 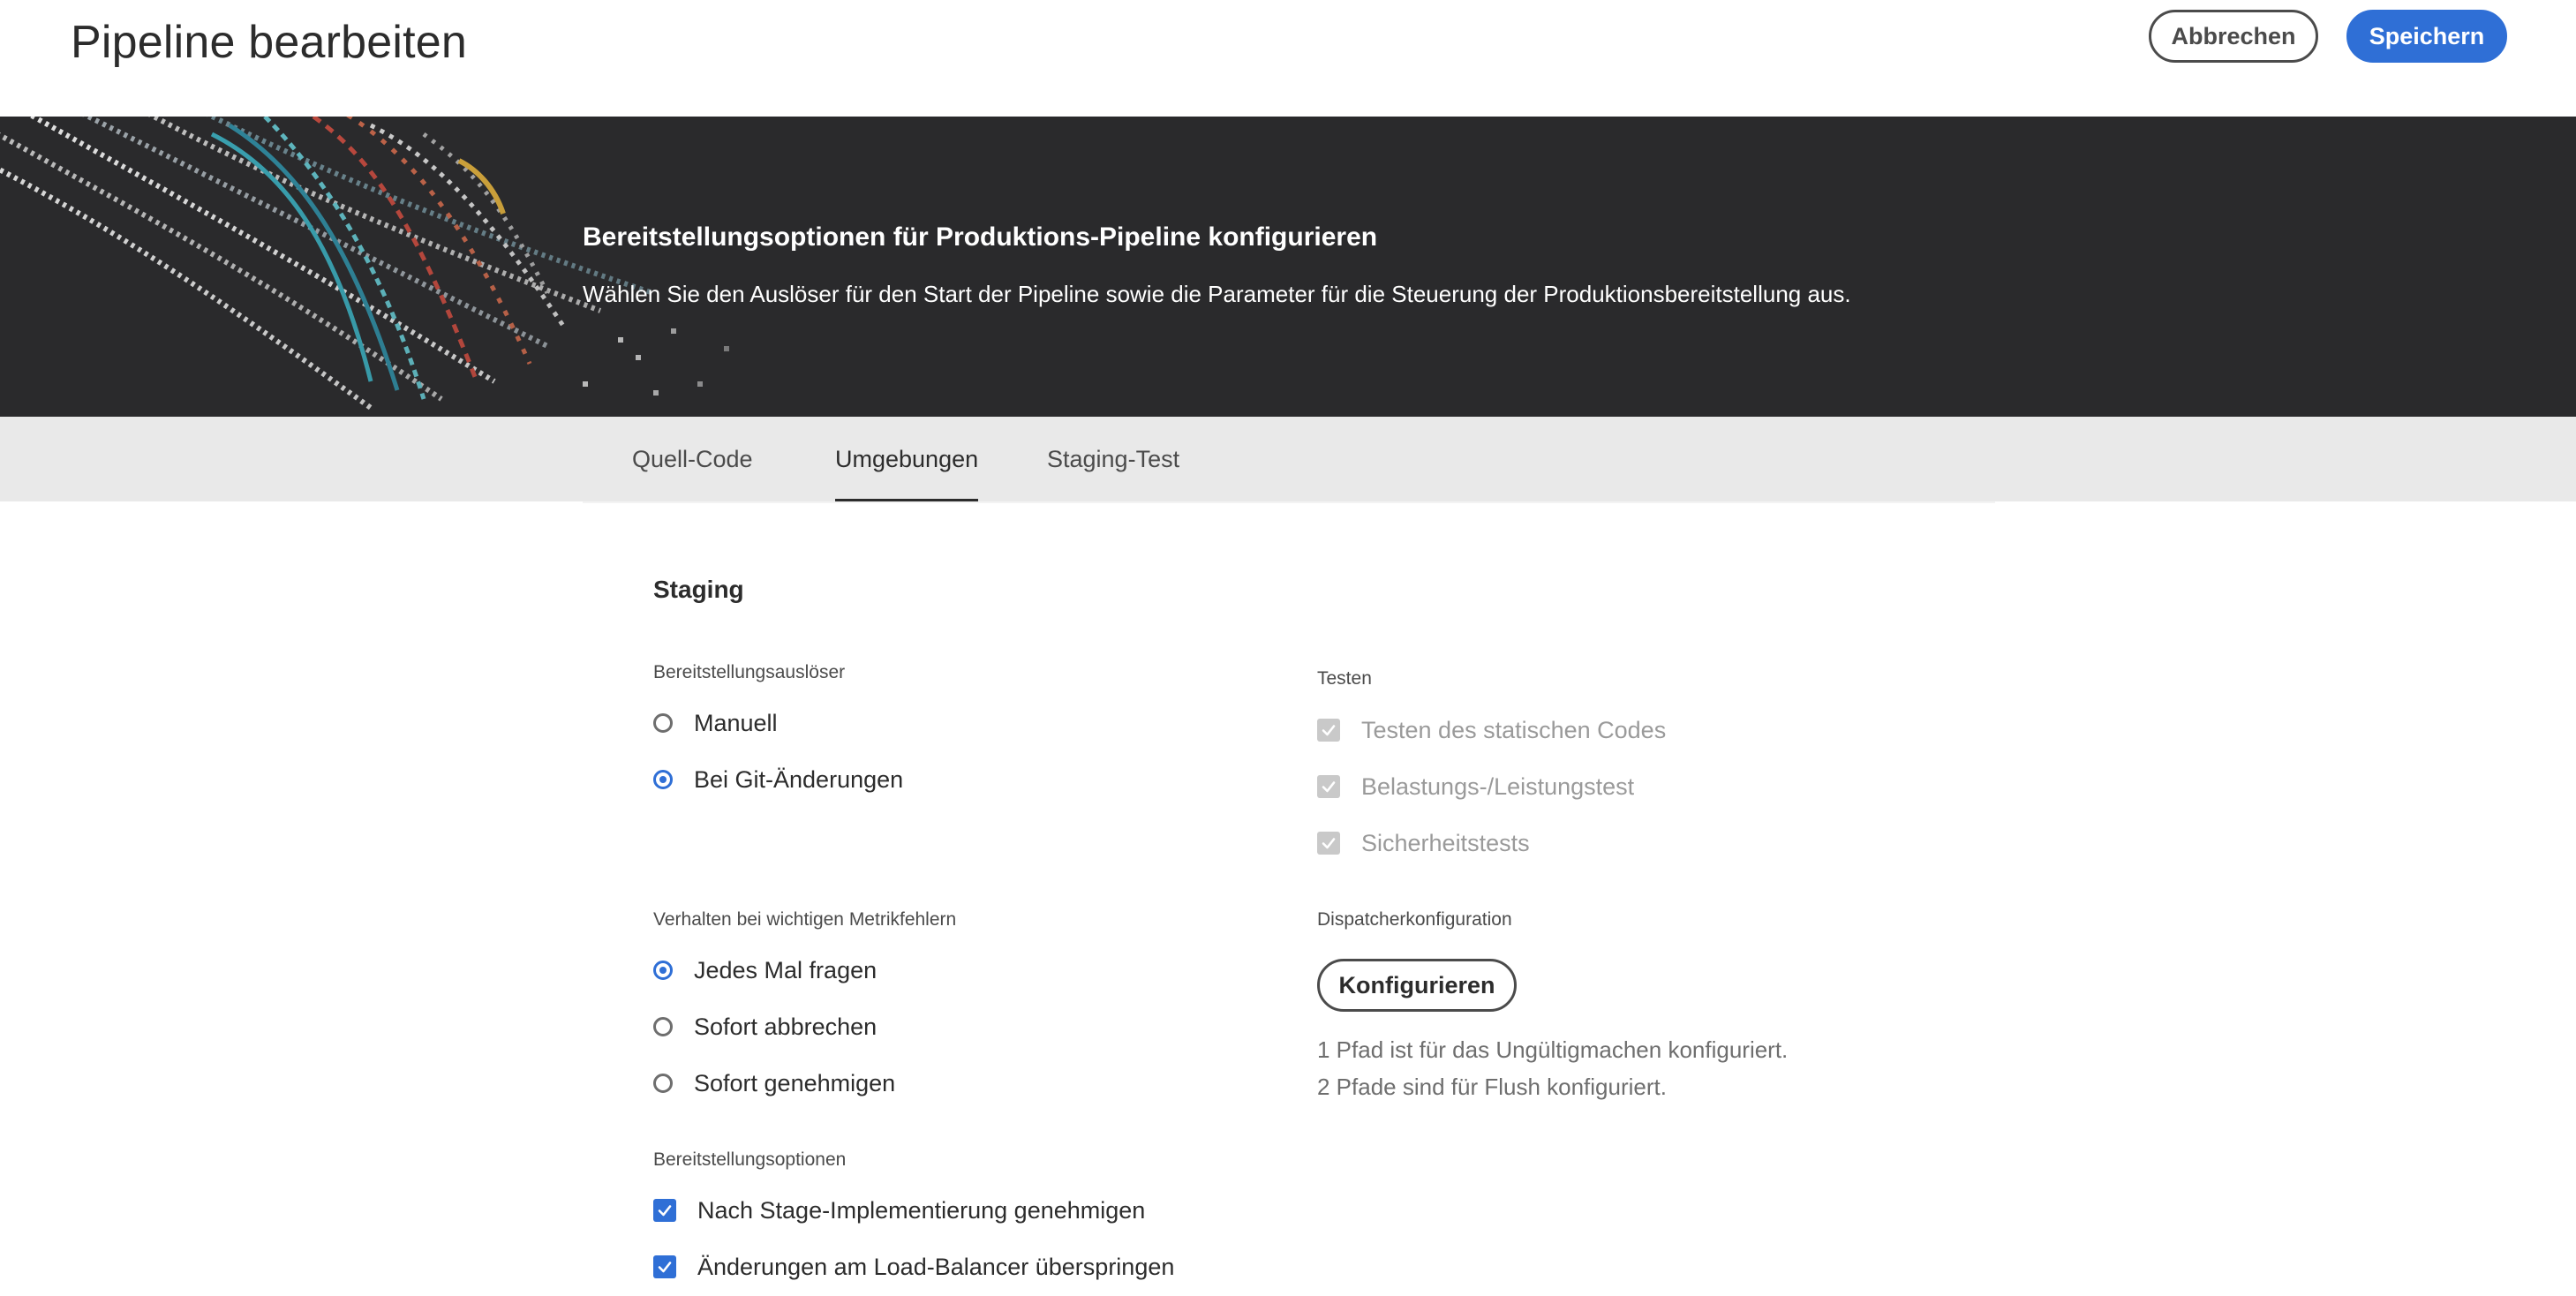 I want to click on radio-cancel-immediately: Sofort abbrechen, so click(x=765, y=1026).